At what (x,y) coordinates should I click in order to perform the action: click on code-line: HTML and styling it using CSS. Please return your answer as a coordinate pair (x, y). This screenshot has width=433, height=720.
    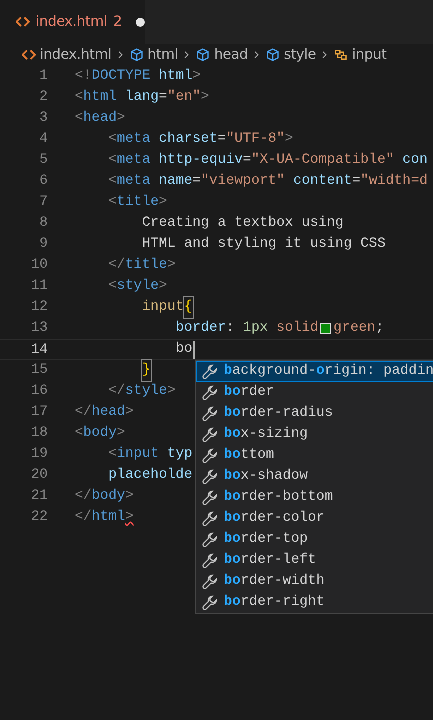
    Looking at the image, I should click on (263, 244).